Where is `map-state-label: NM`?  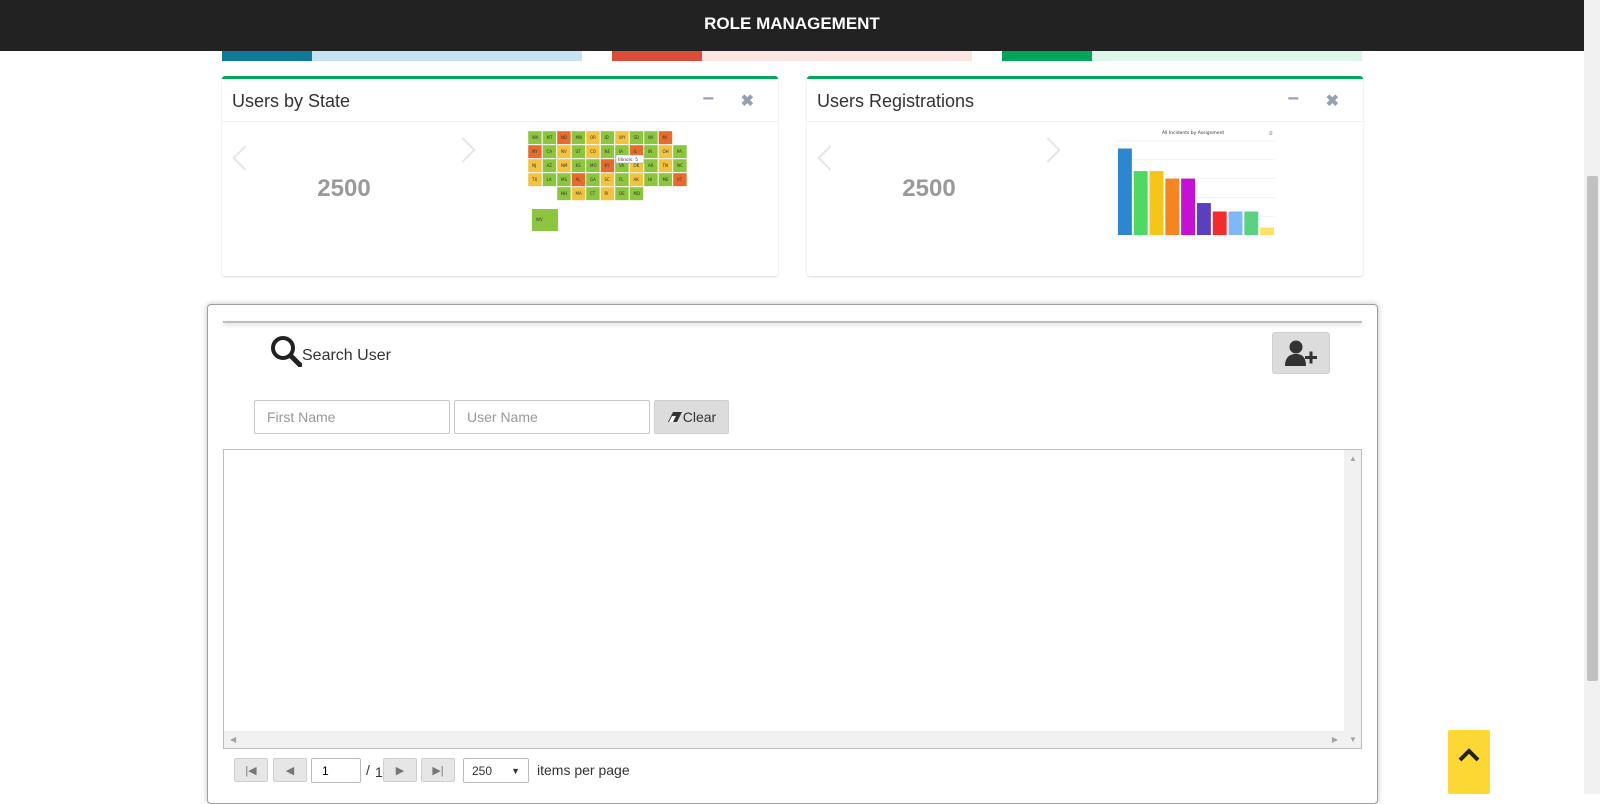 map-state-label: NM is located at coordinates (564, 165).